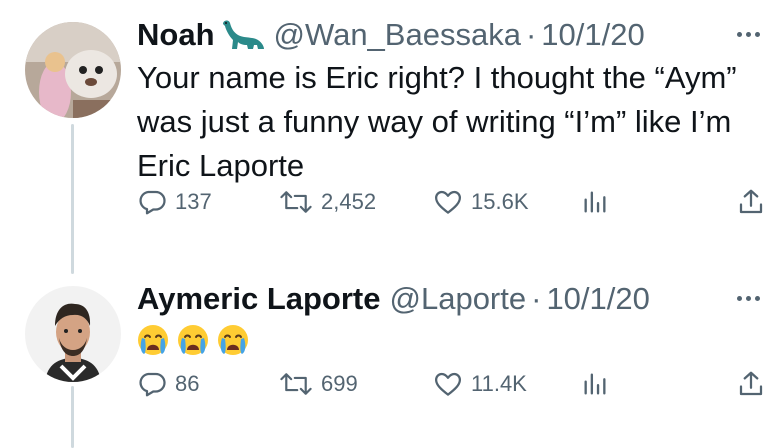  What do you see at coordinates (349, 201) in the screenshot?
I see `retweet-count: 2,452` at bounding box center [349, 201].